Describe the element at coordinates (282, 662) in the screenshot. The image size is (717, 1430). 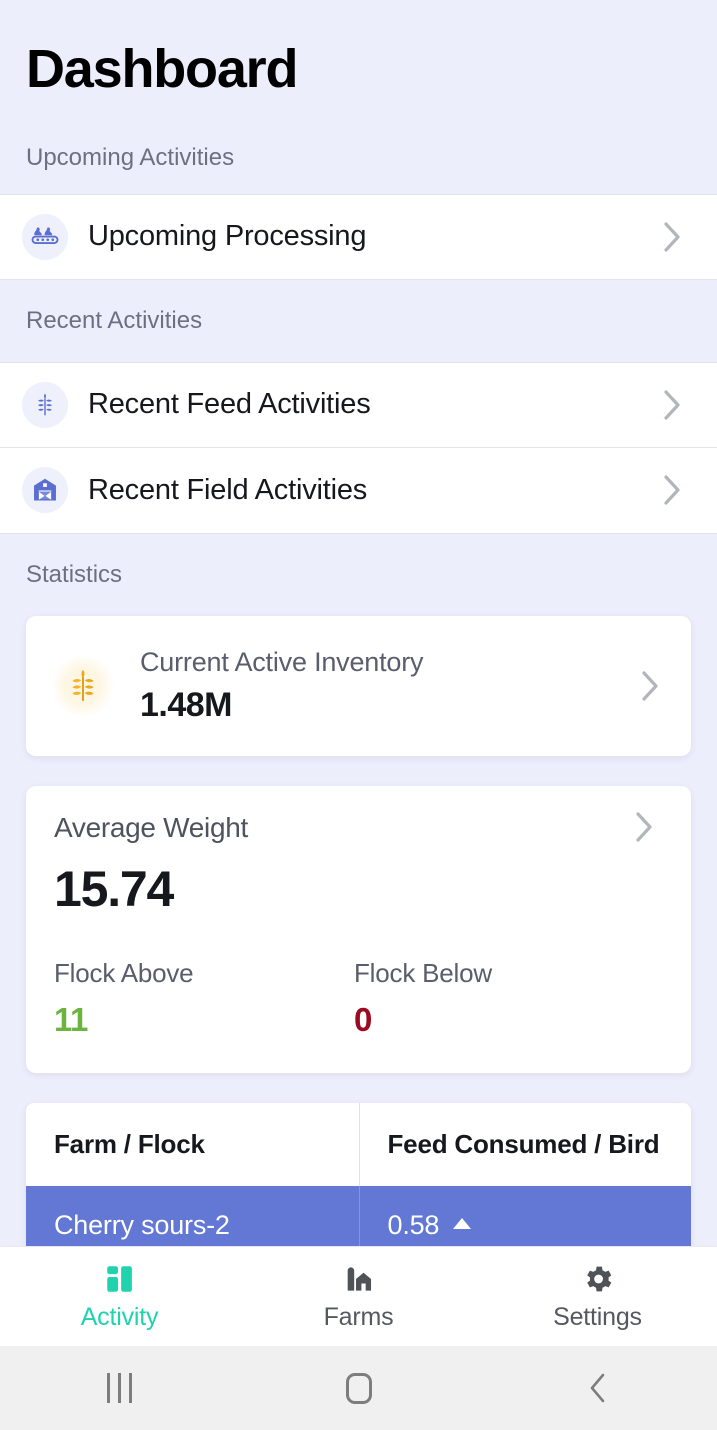
I see `inventory-label: Current Active Inventory` at that location.